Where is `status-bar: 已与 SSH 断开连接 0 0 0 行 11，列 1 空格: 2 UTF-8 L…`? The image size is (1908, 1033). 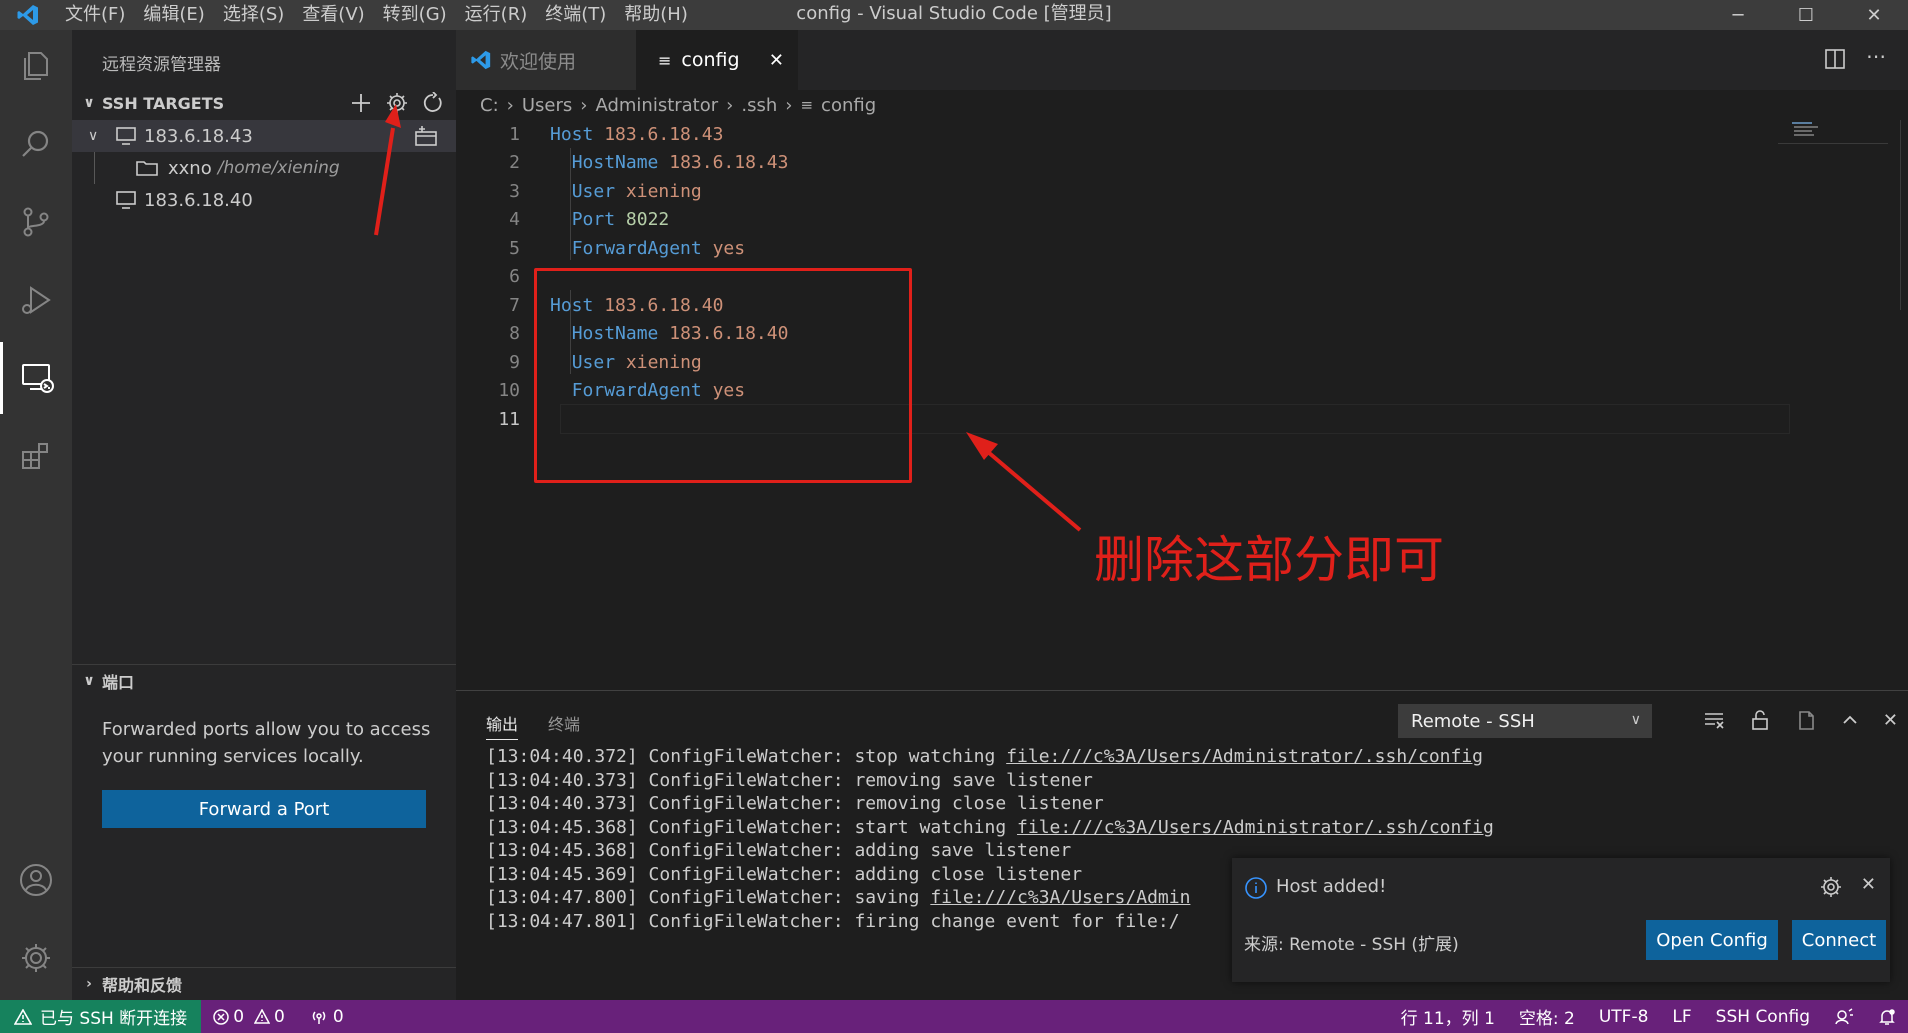
status-bar: 已与 SSH 断开连接 0 0 0 行 11，列 1 空格: 2 UTF-8 L… is located at coordinates (954, 1016).